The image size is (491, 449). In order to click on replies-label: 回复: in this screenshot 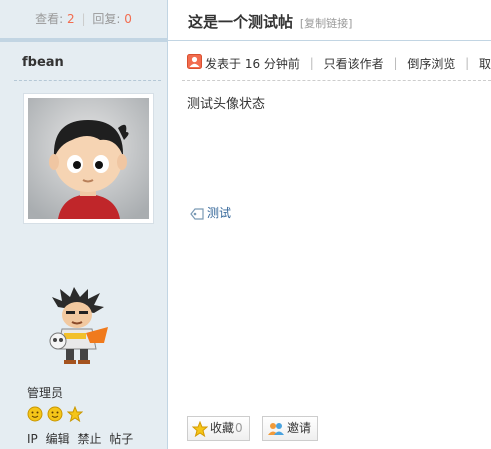, I will do `click(106, 19)`.